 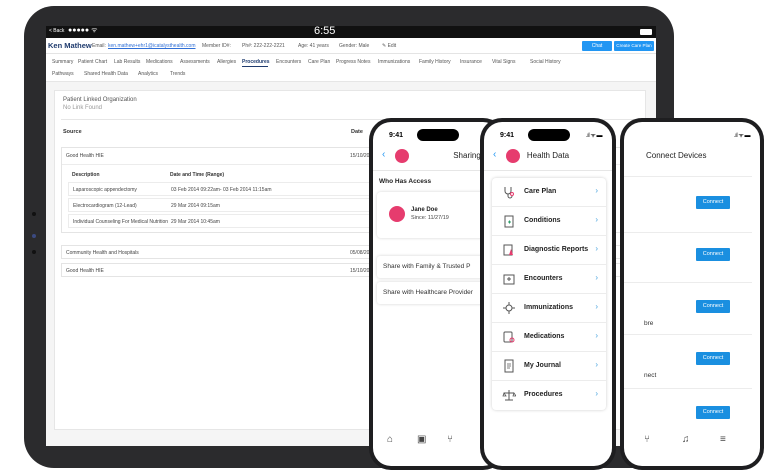 I want to click on email-link: ken.mathew+ehr1@icatalysthealth.com, so click(x=151, y=46).